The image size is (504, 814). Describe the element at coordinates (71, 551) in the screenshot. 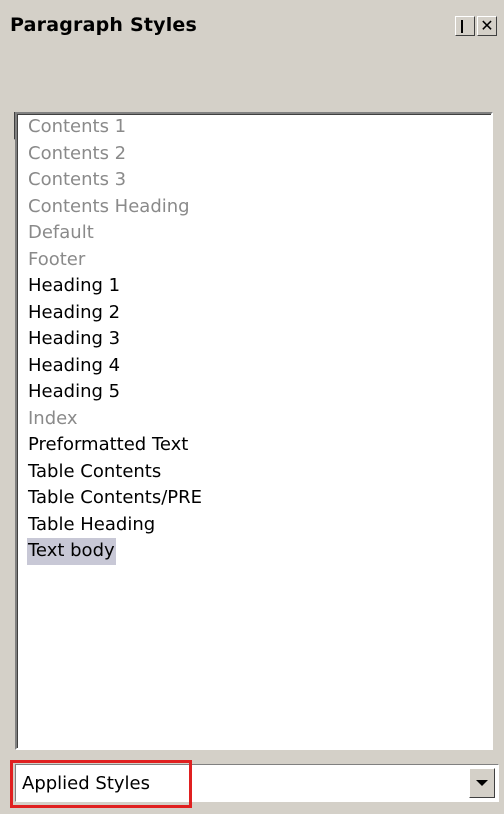

I see `style-item: Text body` at that location.